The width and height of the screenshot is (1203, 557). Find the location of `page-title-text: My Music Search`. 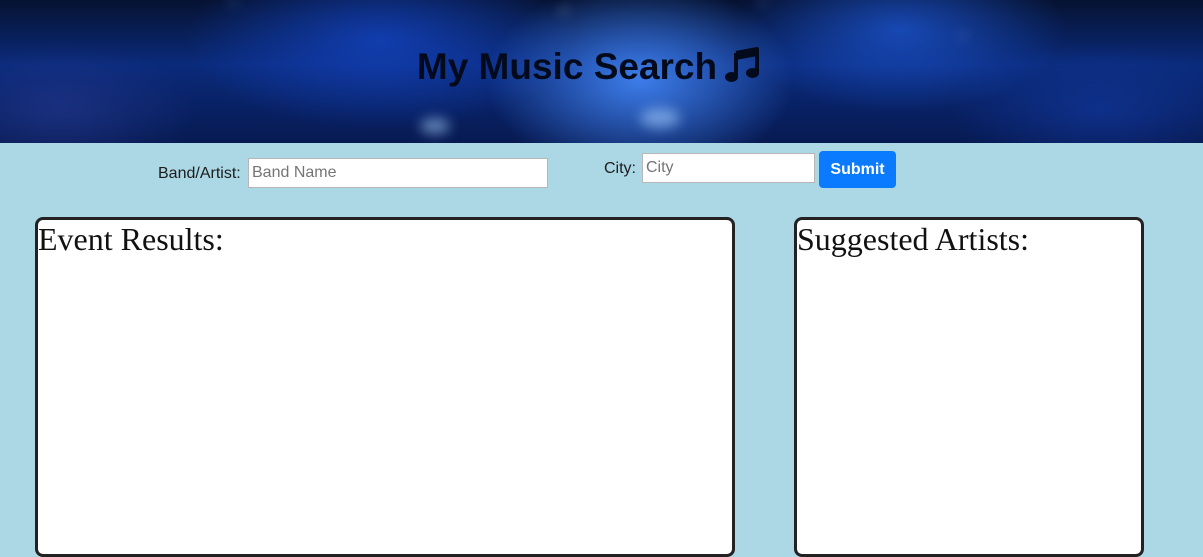

page-title-text: My Music Search is located at coordinates (567, 66).